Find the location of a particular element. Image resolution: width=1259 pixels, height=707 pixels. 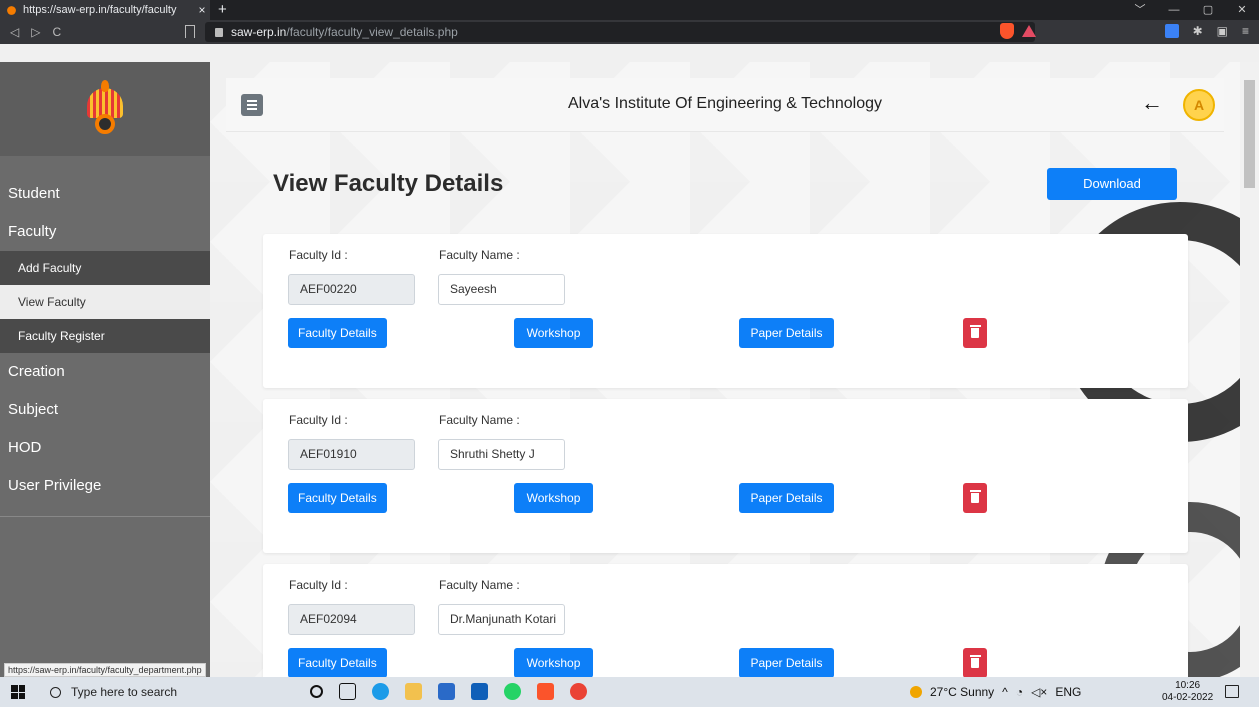

faculty-name-field: Dr.Manjunath Kotari is located at coordinates (501, 619).